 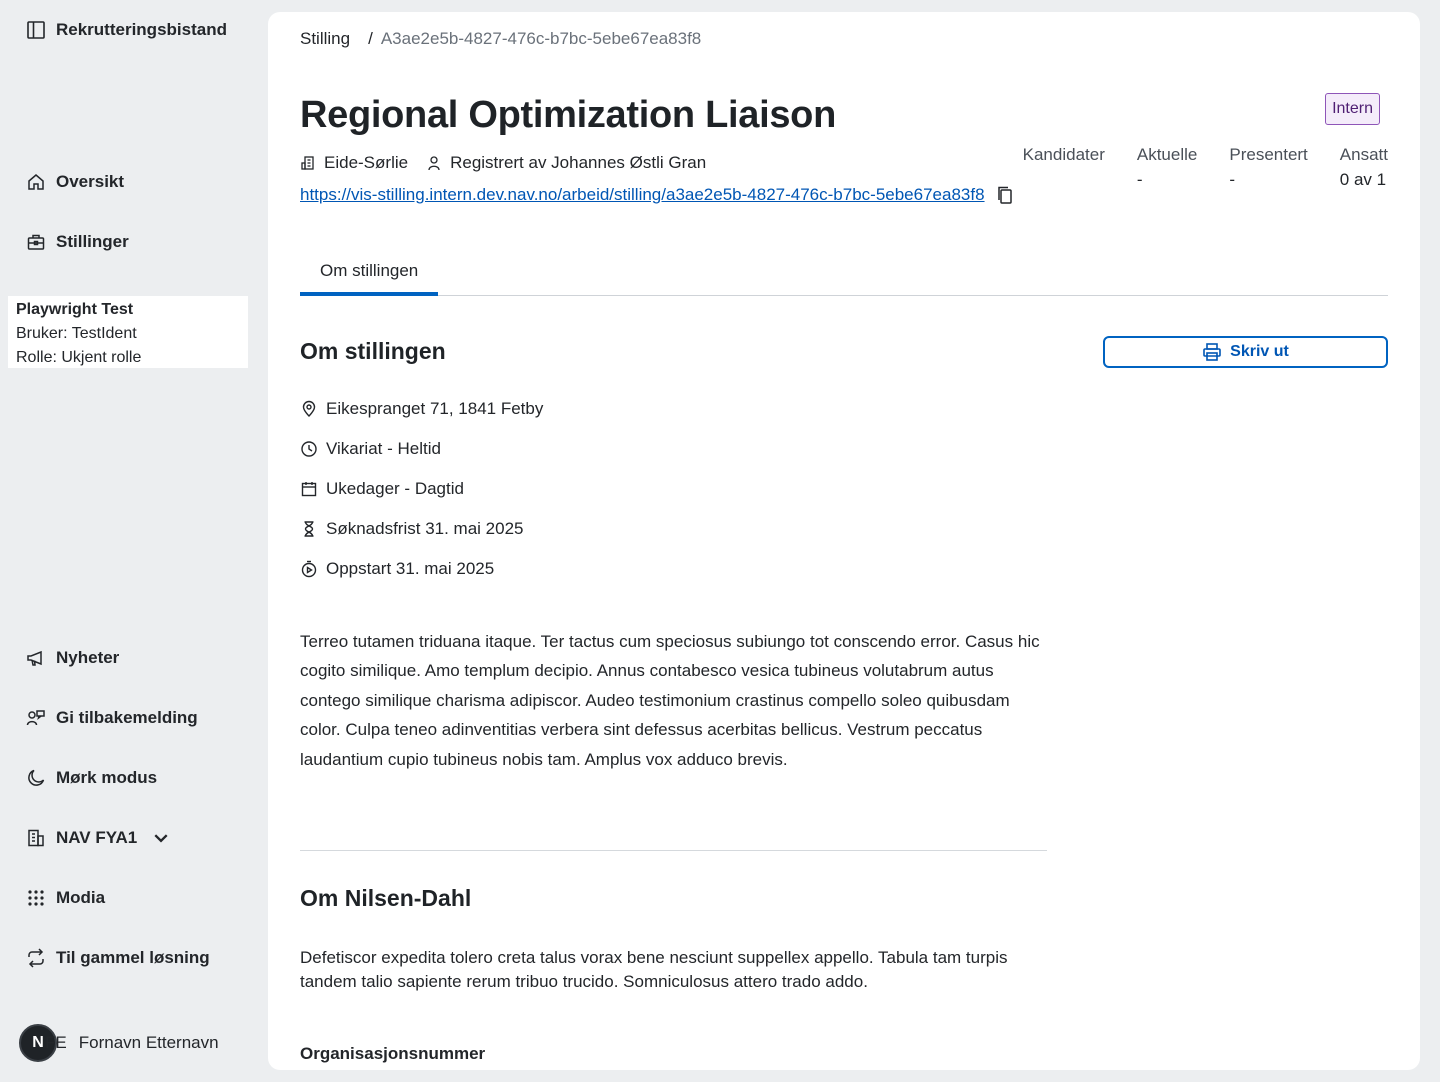 What do you see at coordinates (568, 115) in the screenshot?
I see `page-title: Regional Optimization Liaison` at bounding box center [568, 115].